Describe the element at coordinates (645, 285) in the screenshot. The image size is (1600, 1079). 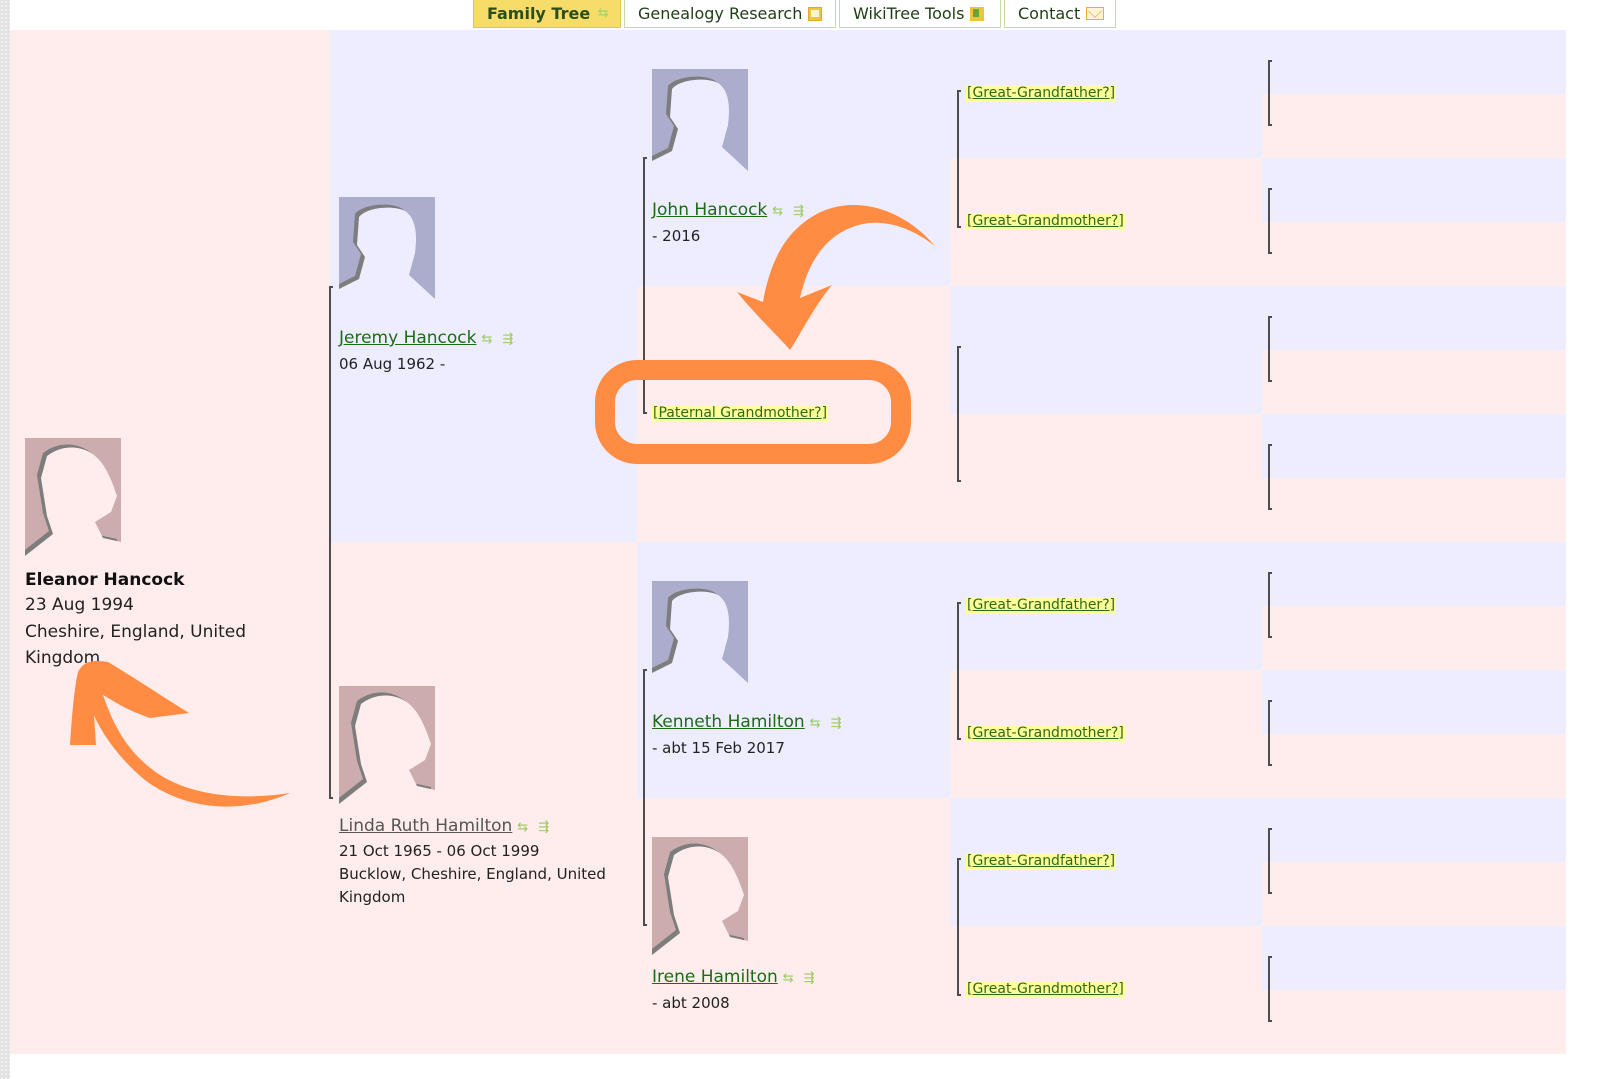
I see `paternal-grandparents-connector` at that location.